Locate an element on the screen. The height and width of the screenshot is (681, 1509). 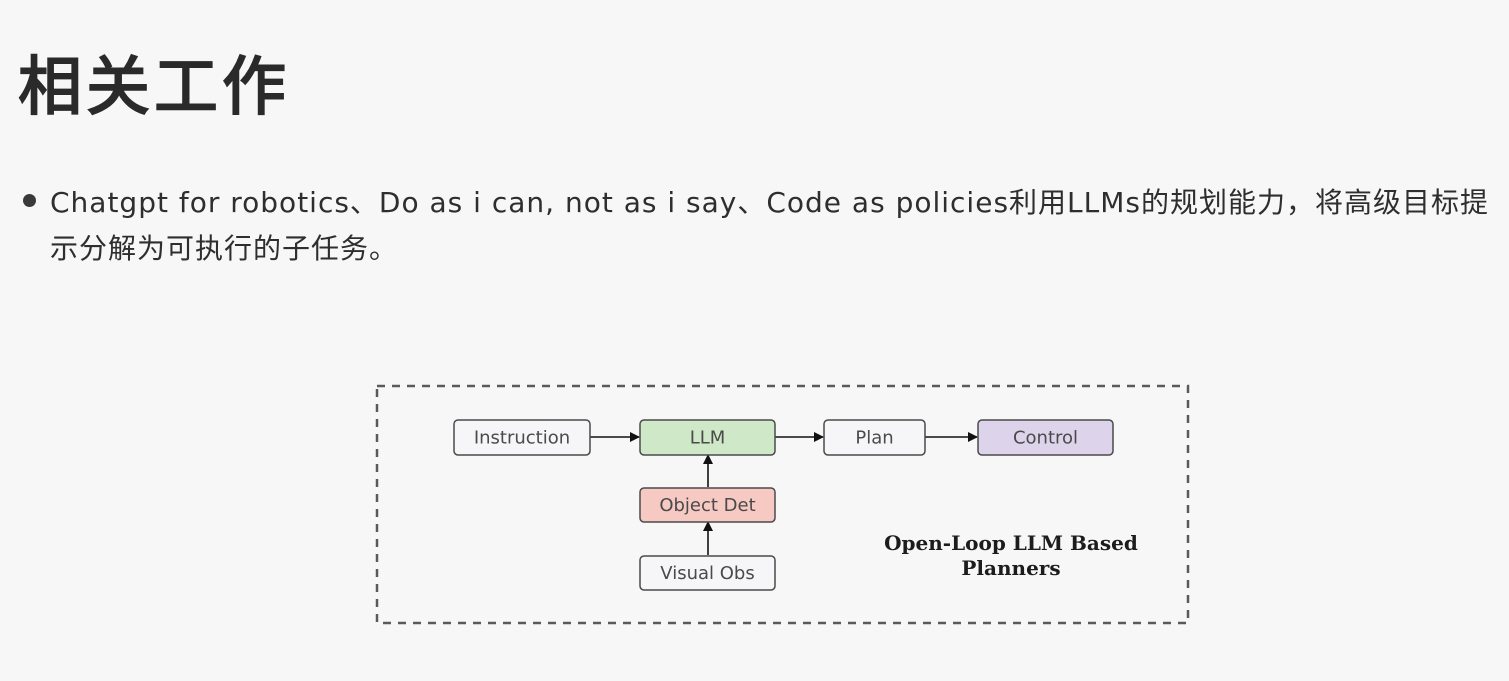
node-control: Control is located at coordinates (1045, 437).